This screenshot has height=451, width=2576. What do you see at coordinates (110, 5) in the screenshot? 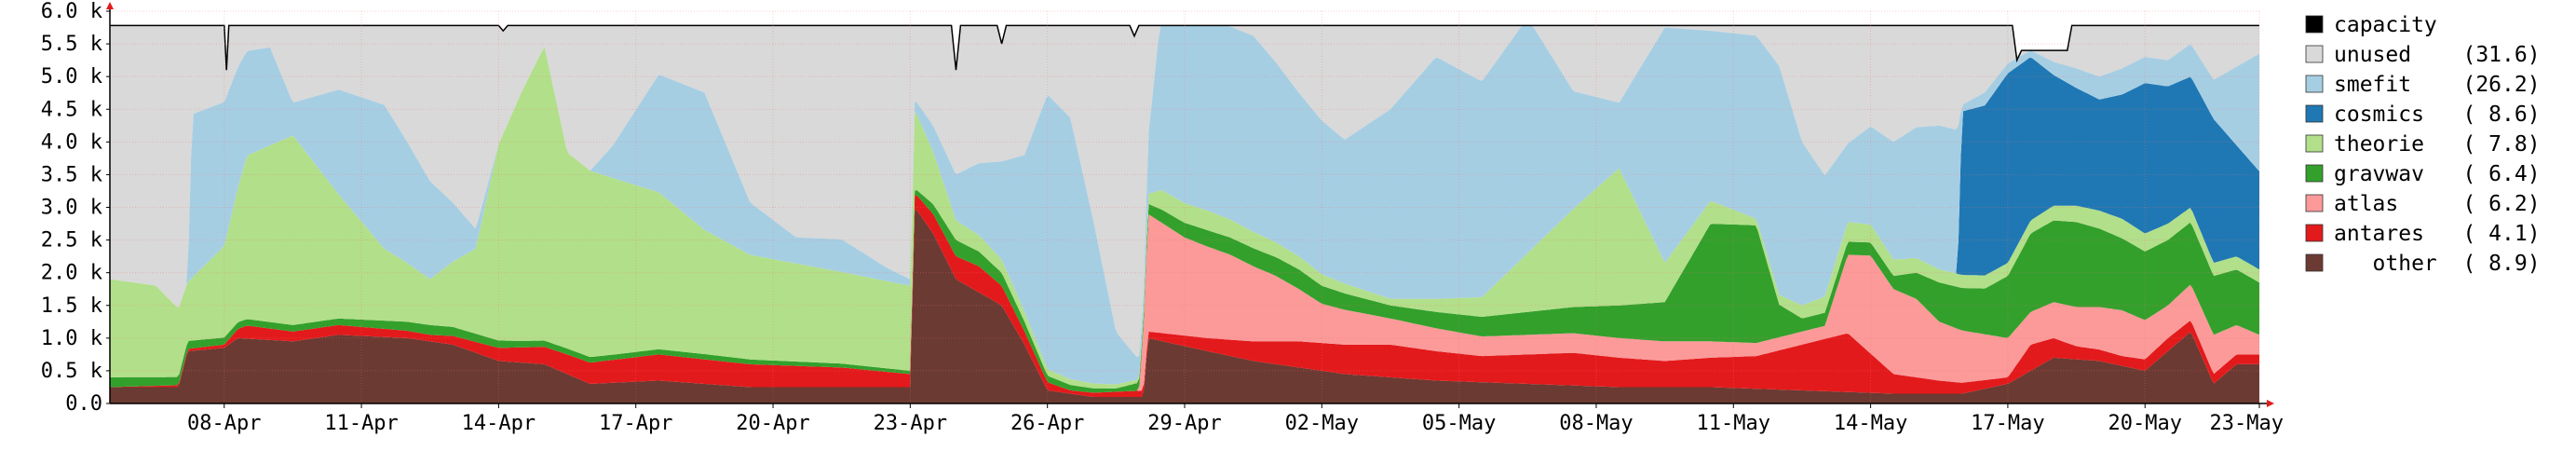
I see `y-axis-arrow` at bounding box center [110, 5].